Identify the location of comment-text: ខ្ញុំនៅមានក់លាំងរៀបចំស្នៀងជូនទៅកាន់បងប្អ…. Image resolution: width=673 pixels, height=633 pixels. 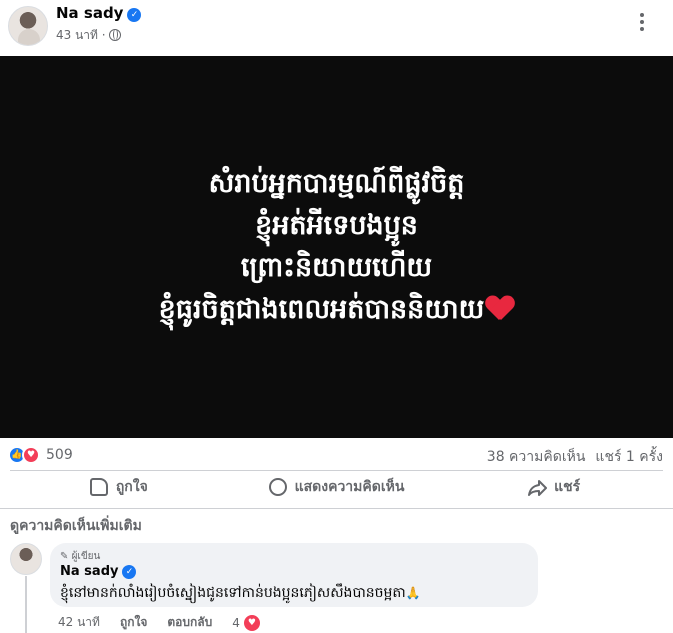
(233, 593).